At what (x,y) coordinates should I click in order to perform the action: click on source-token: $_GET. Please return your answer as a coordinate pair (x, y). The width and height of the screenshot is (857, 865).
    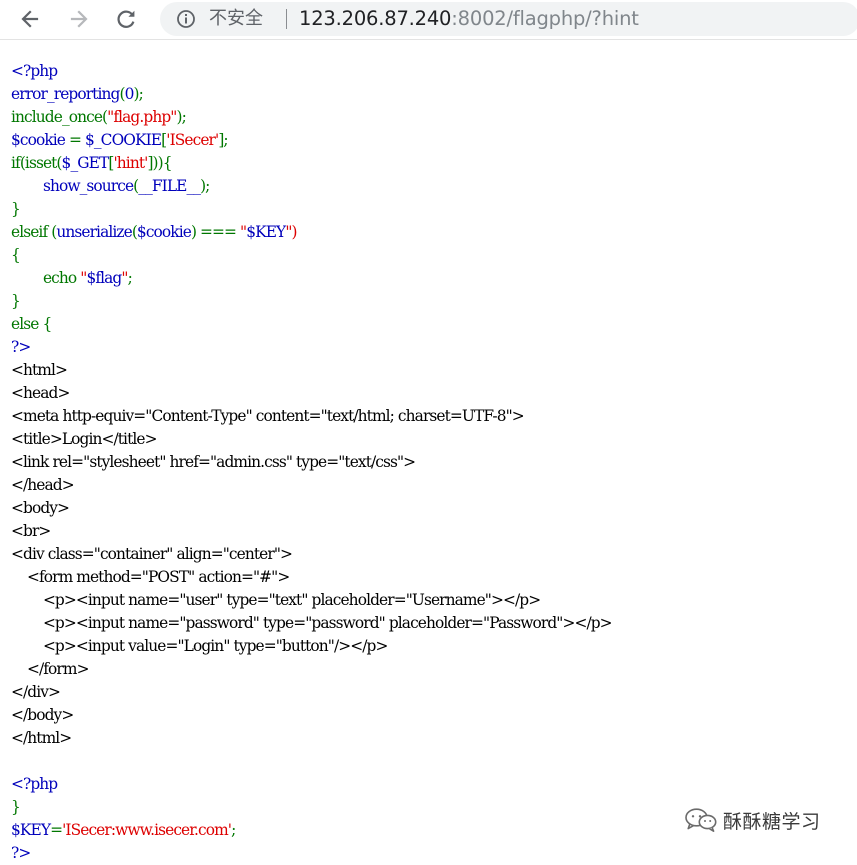
    Looking at the image, I should click on (85, 163).